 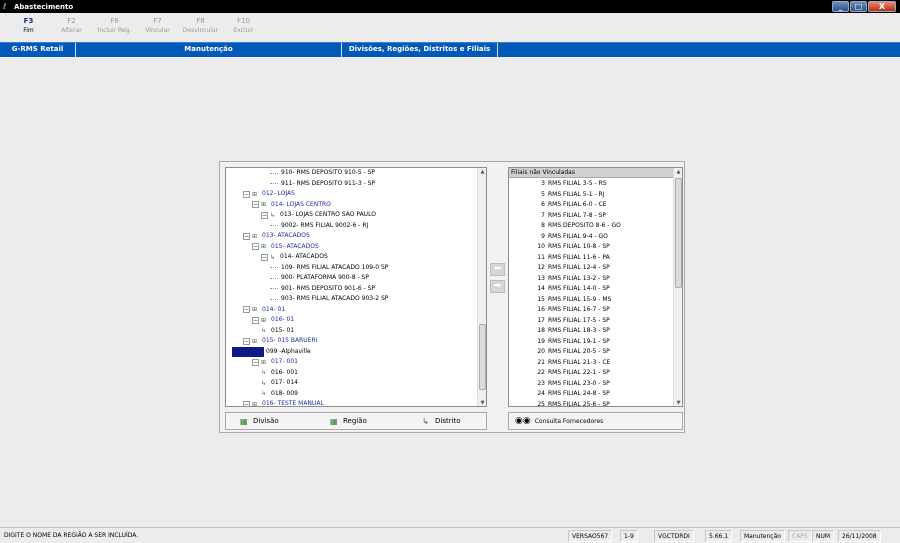 I want to click on list-scrollbar: ▲ ▼, so click(x=677, y=287).